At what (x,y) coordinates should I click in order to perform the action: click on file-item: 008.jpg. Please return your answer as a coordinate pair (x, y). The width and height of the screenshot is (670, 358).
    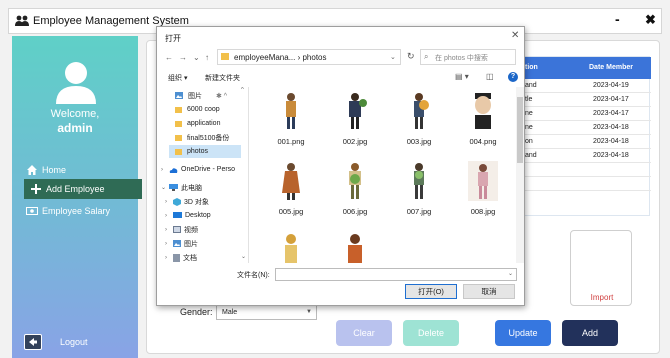
    Looking at the image, I should click on (483, 188).